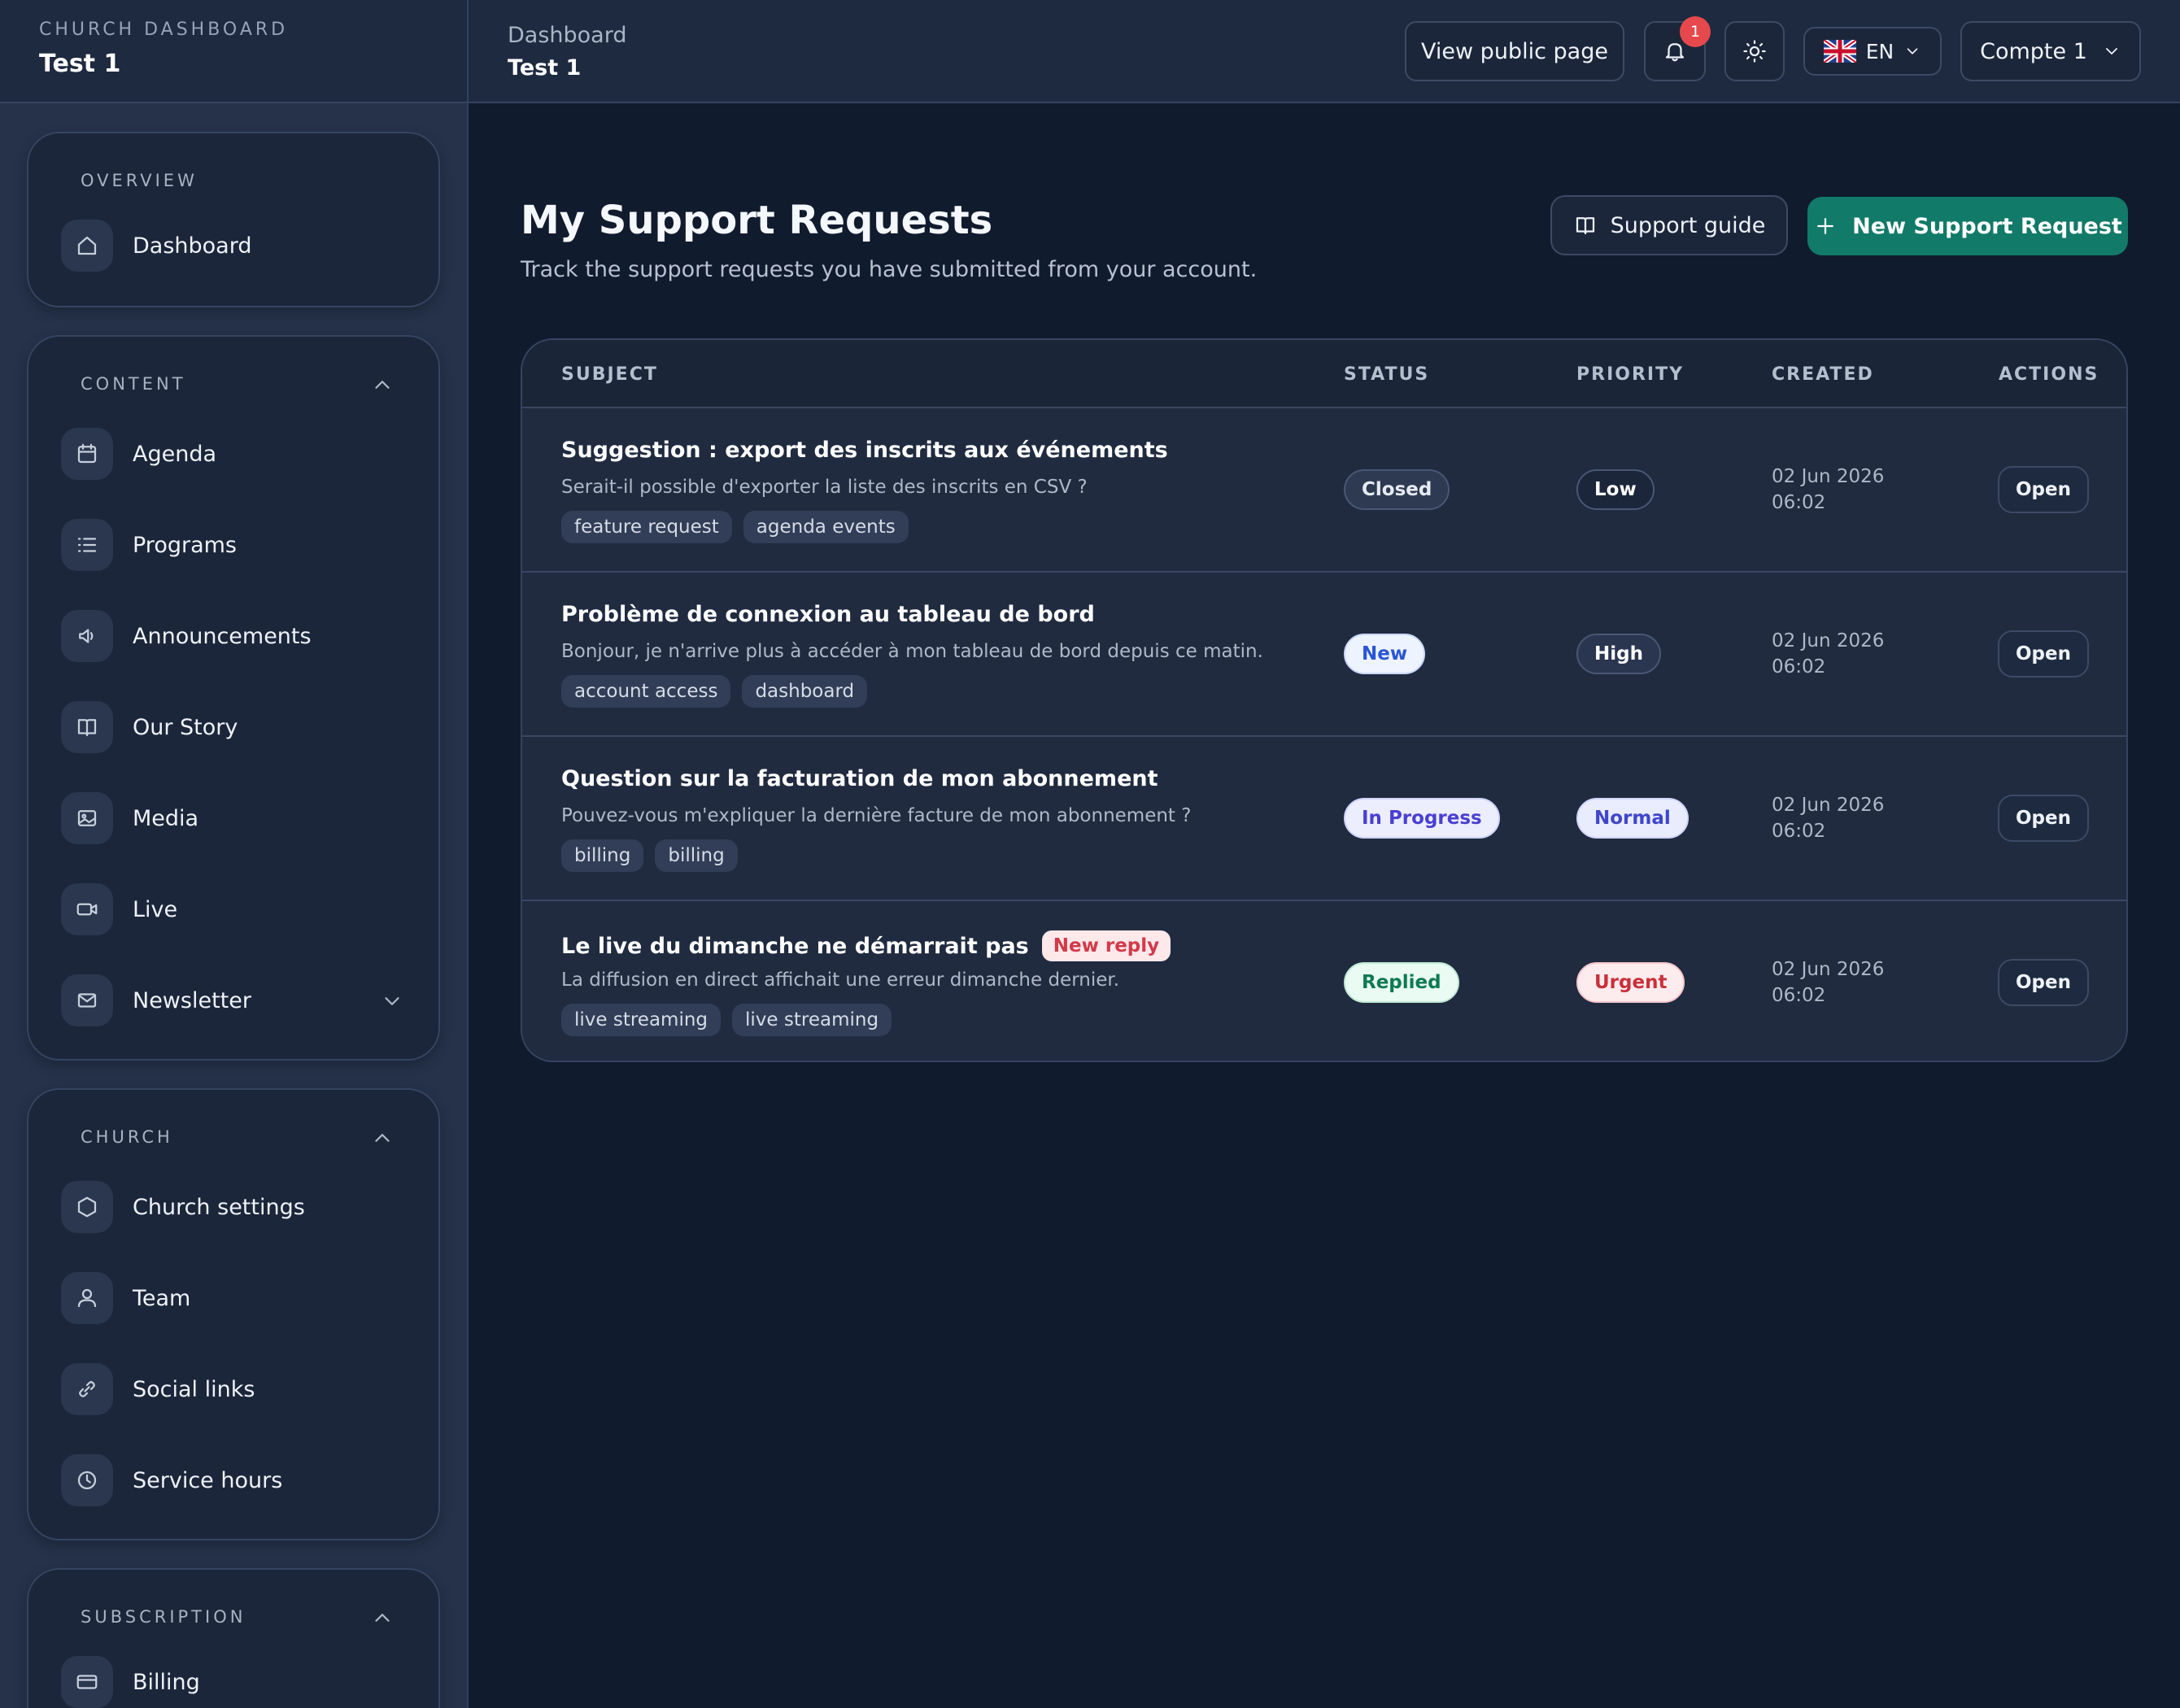 Image resolution: width=2180 pixels, height=1708 pixels. Describe the element at coordinates (1514, 51) in the screenshot. I see `view-public-page-button: View public page` at that location.